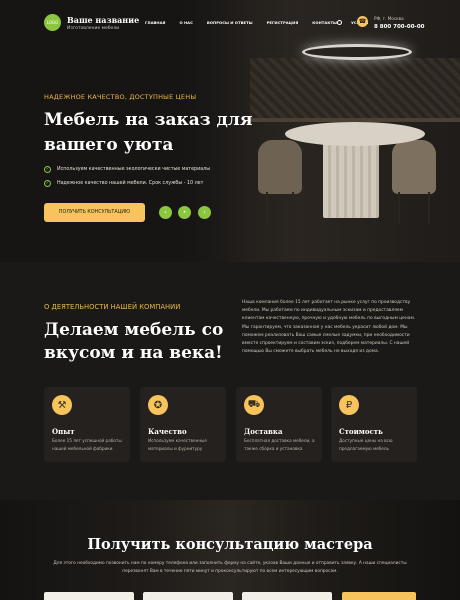 Image resolution: width=460 pixels, height=600 pixels. Describe the element at coordinates (263, 431) in the screenshot. I see `card-title: Доставка` at that location.